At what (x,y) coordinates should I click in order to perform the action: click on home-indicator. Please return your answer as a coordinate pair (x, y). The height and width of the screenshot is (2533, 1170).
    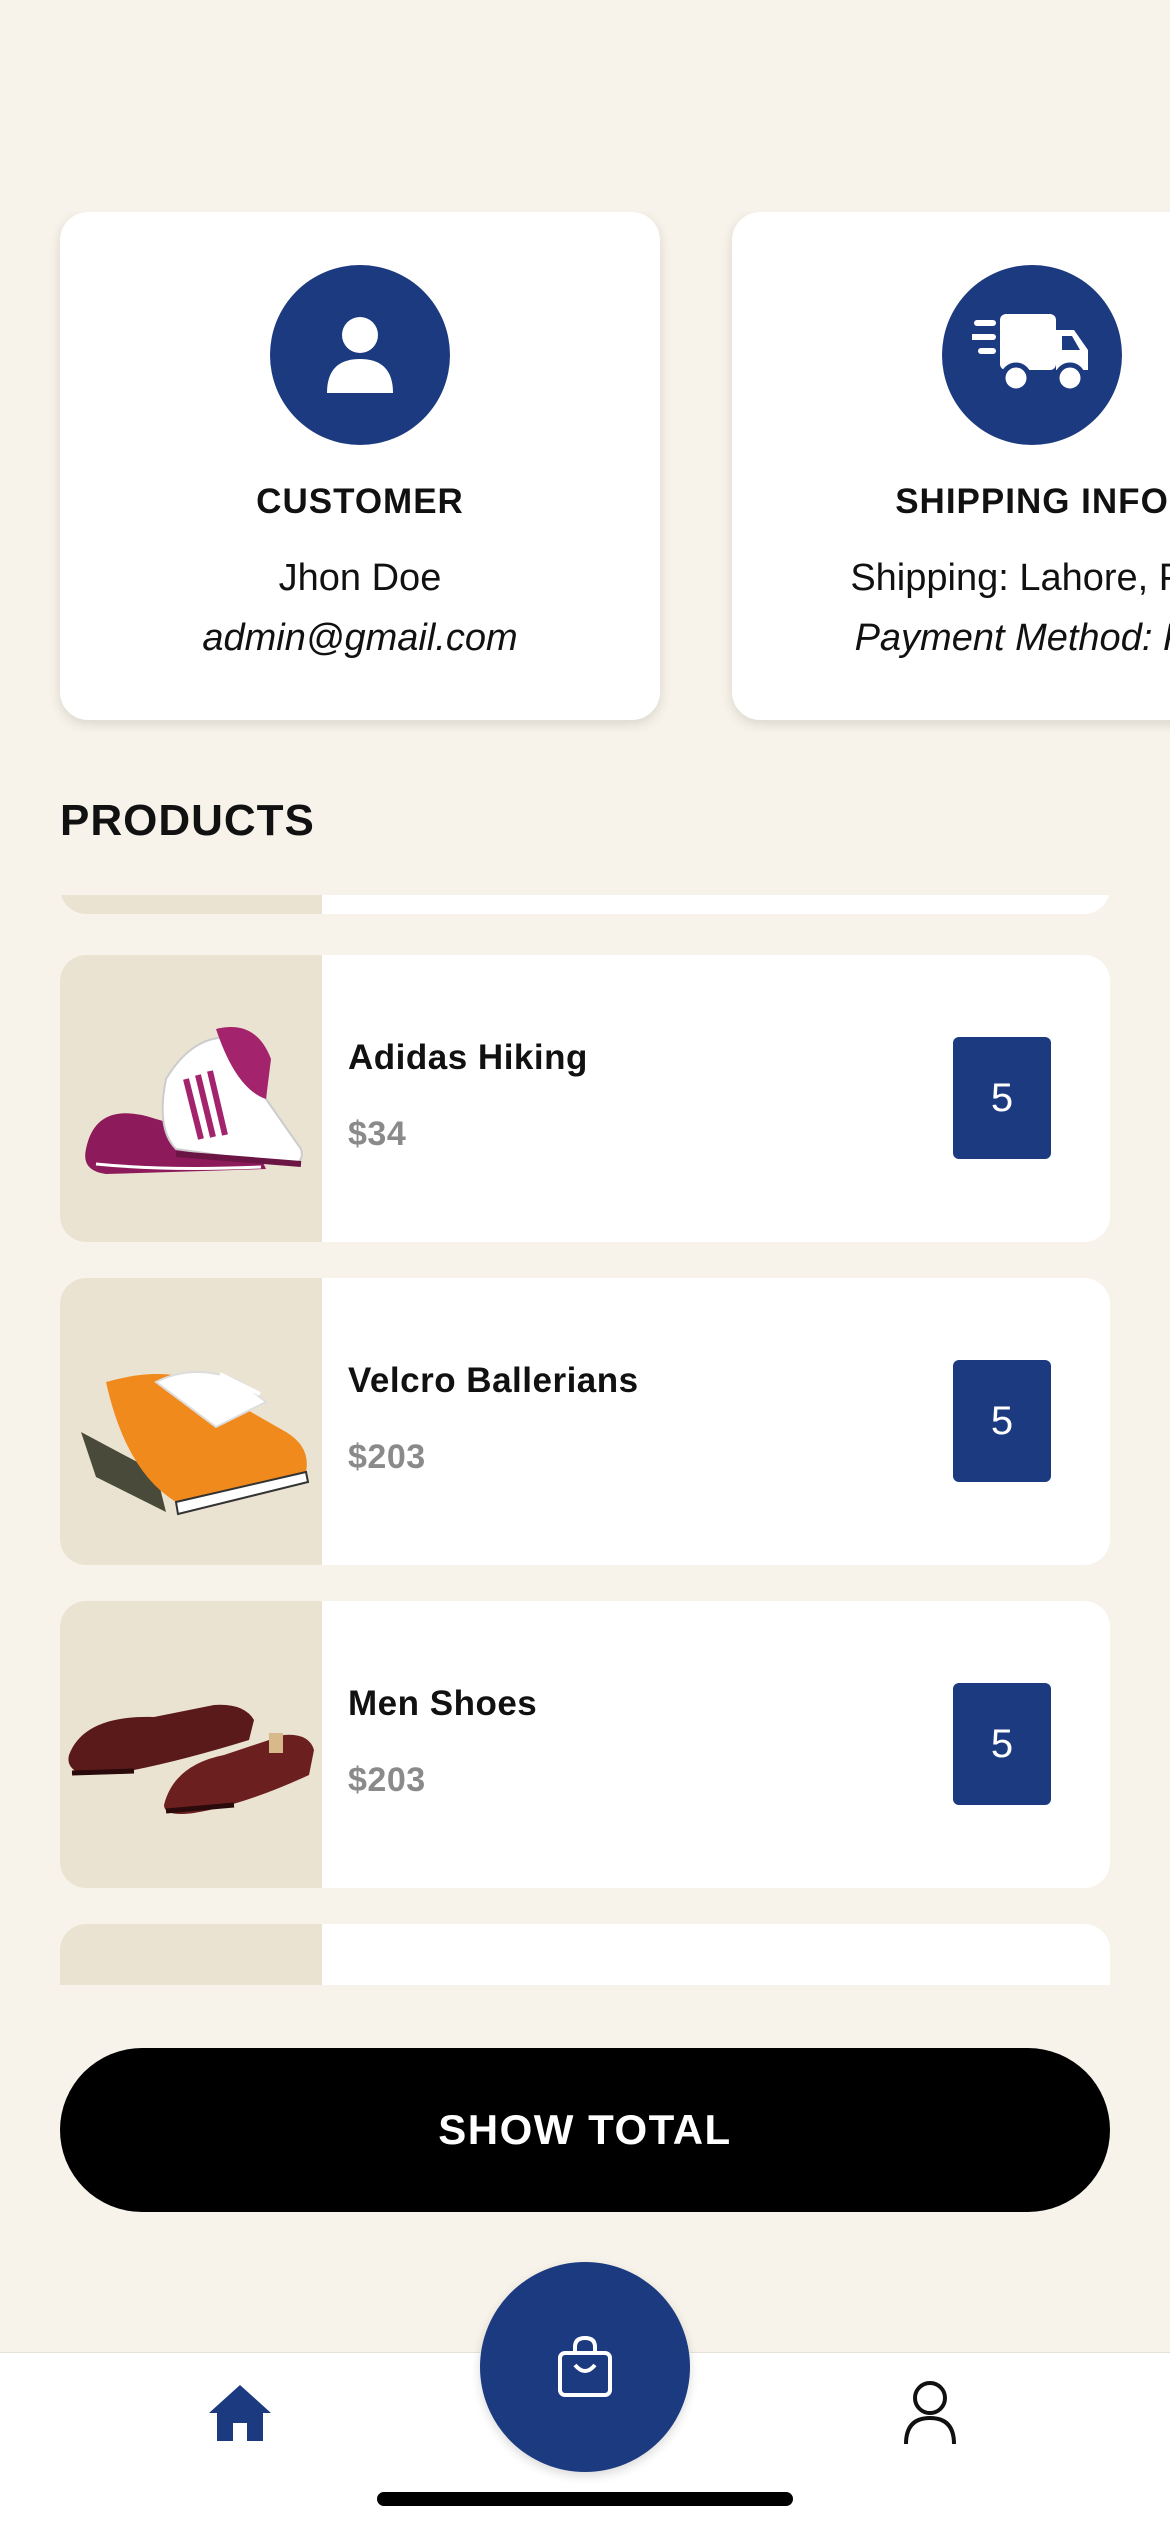
    Looking at the image, I should click on (585, 2499).